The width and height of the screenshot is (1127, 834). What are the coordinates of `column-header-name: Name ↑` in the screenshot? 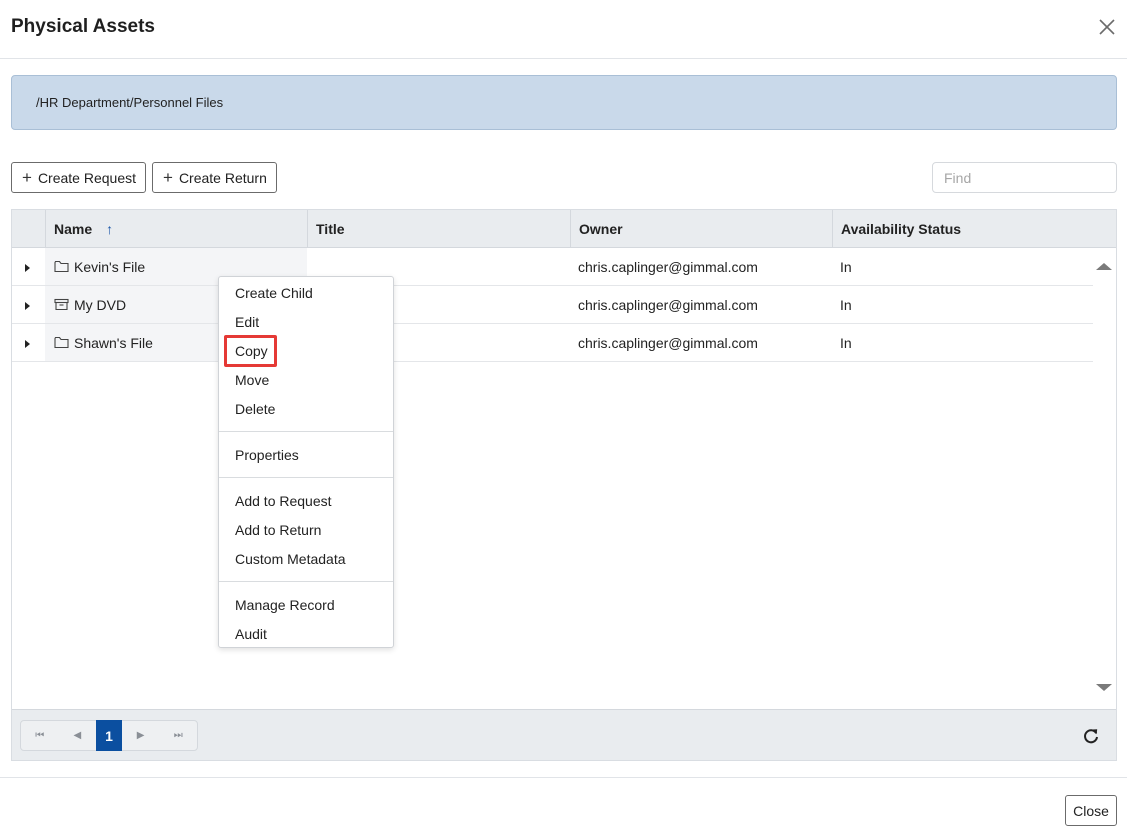 It's located at (176, 228).